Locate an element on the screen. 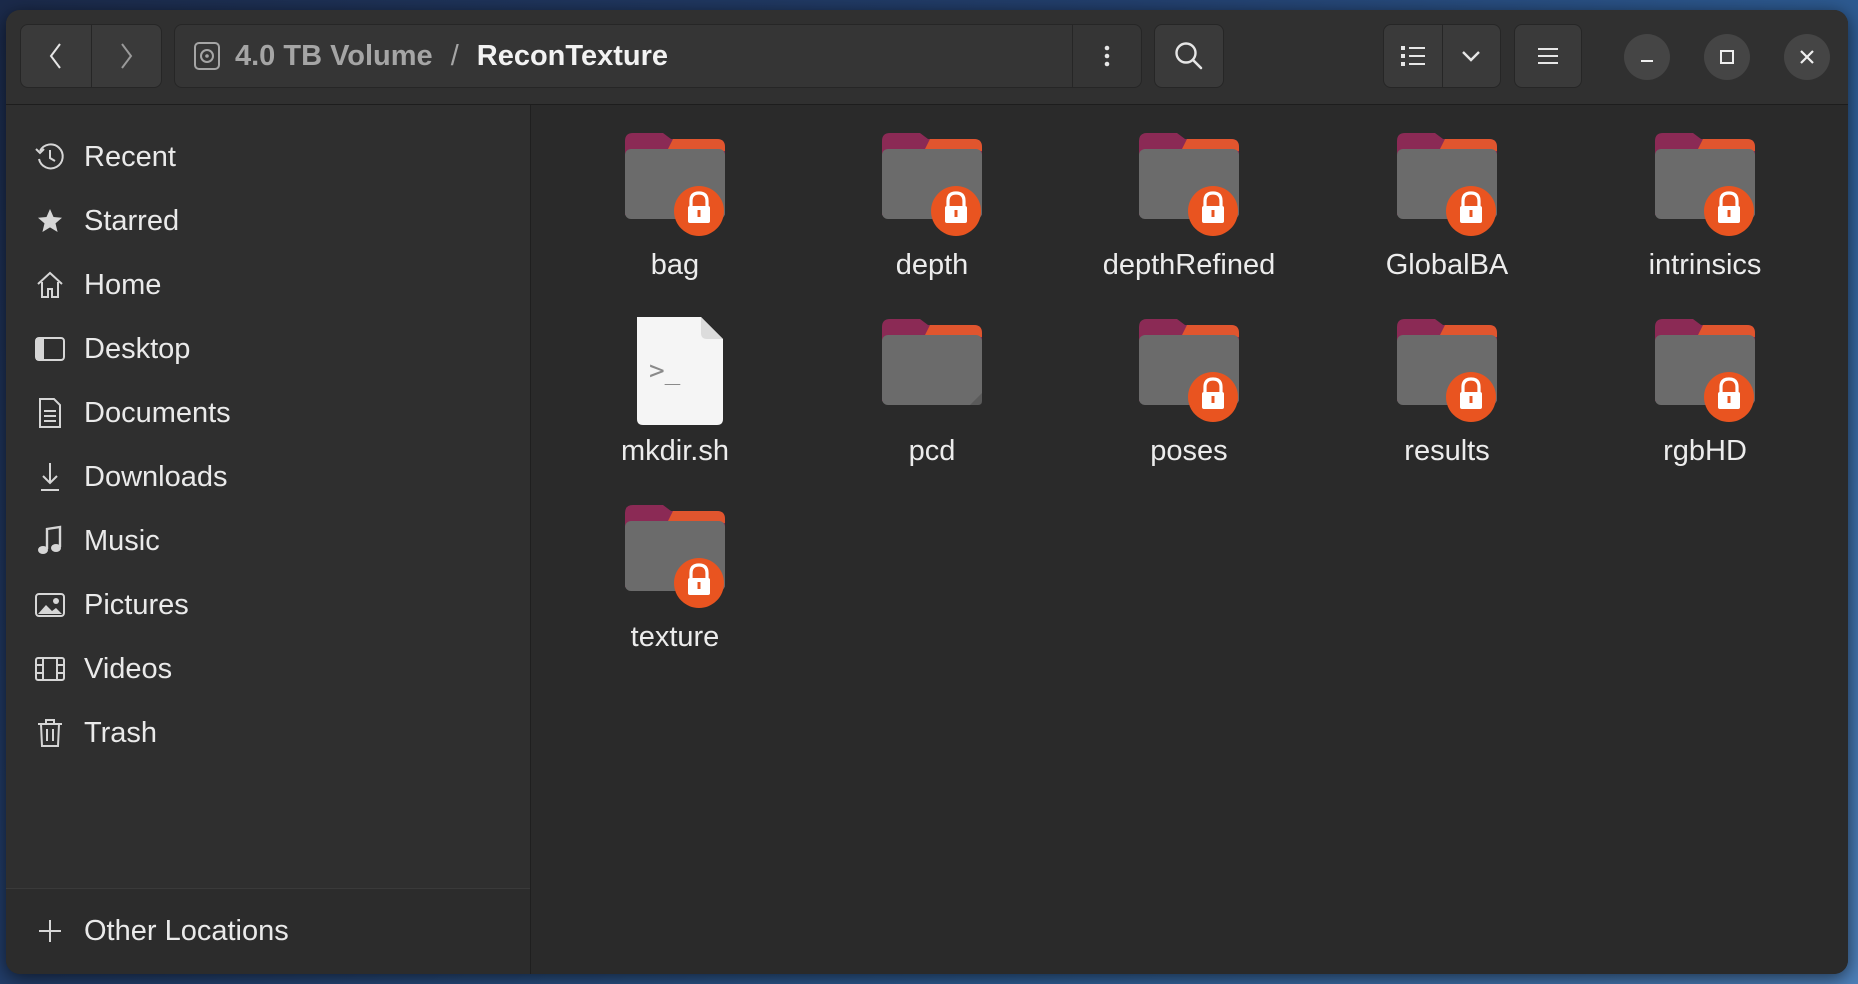 The height and width of the screenshot is (984, 1858). file-name: GlobalBA is located at coordinates (1447, 265).